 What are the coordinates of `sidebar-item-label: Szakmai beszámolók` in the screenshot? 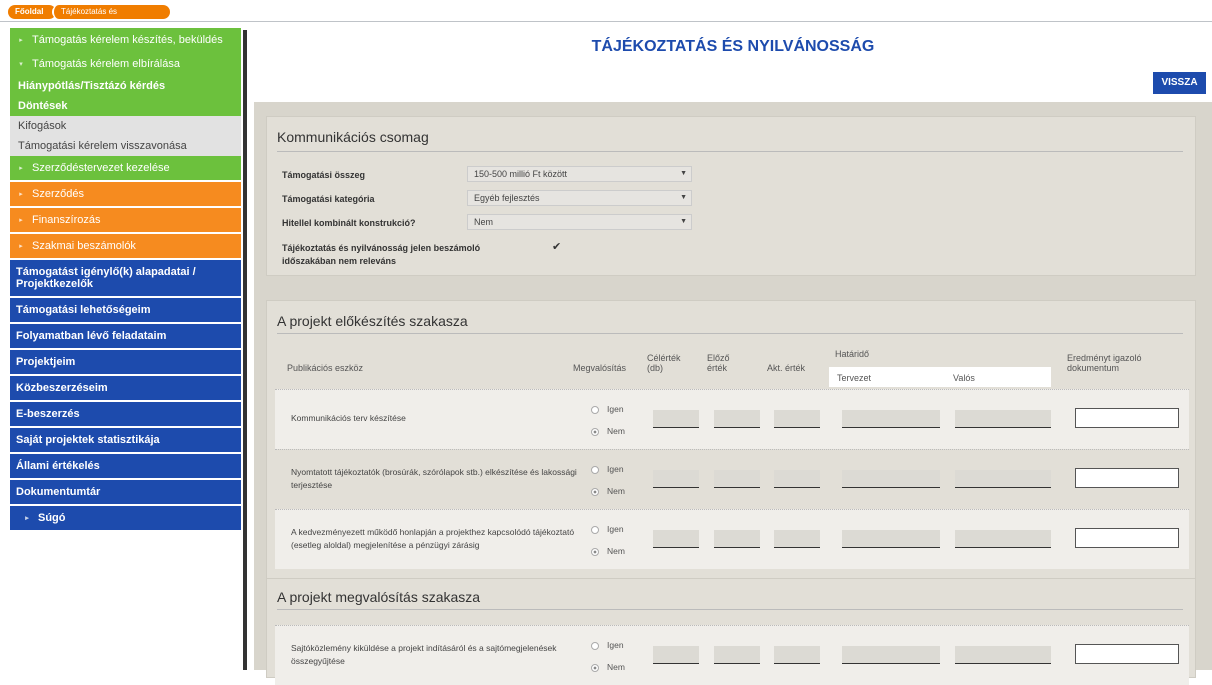 It's located at (84, 246).